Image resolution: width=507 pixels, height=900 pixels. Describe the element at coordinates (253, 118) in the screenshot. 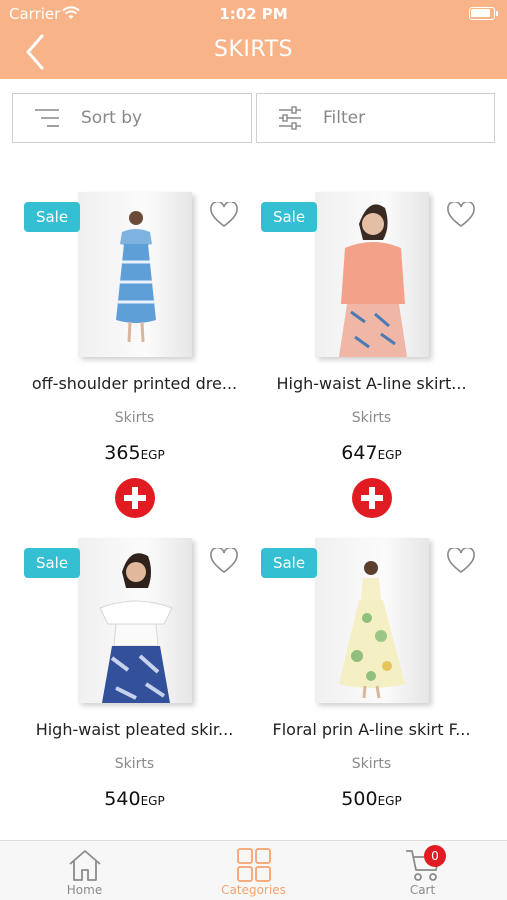

I see `sort-filter-bar: Sort by Filter` at that location.